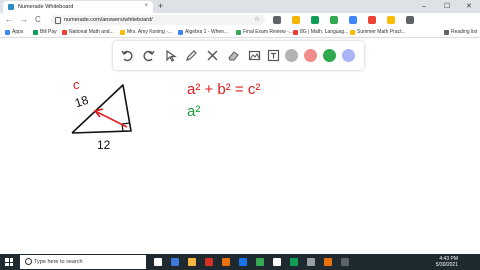  I want to click on forward-button: →, so click(24, 20).